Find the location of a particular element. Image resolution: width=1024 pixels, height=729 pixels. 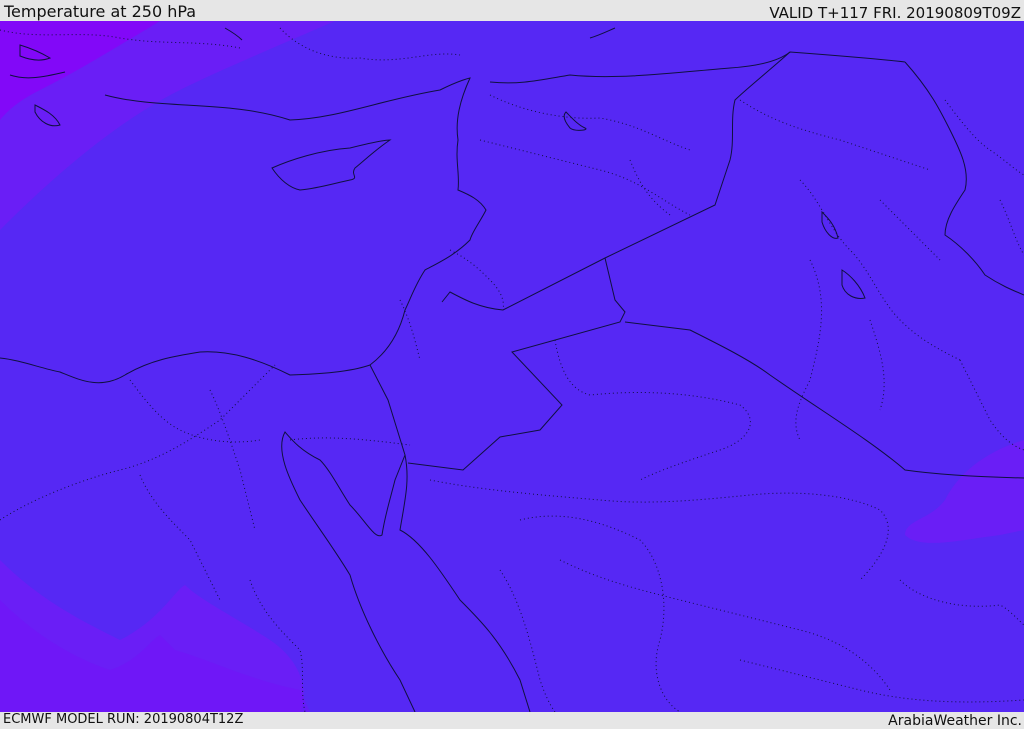

credit-label: ArabiaWeather Inc. is located at coordinates (955, 721).